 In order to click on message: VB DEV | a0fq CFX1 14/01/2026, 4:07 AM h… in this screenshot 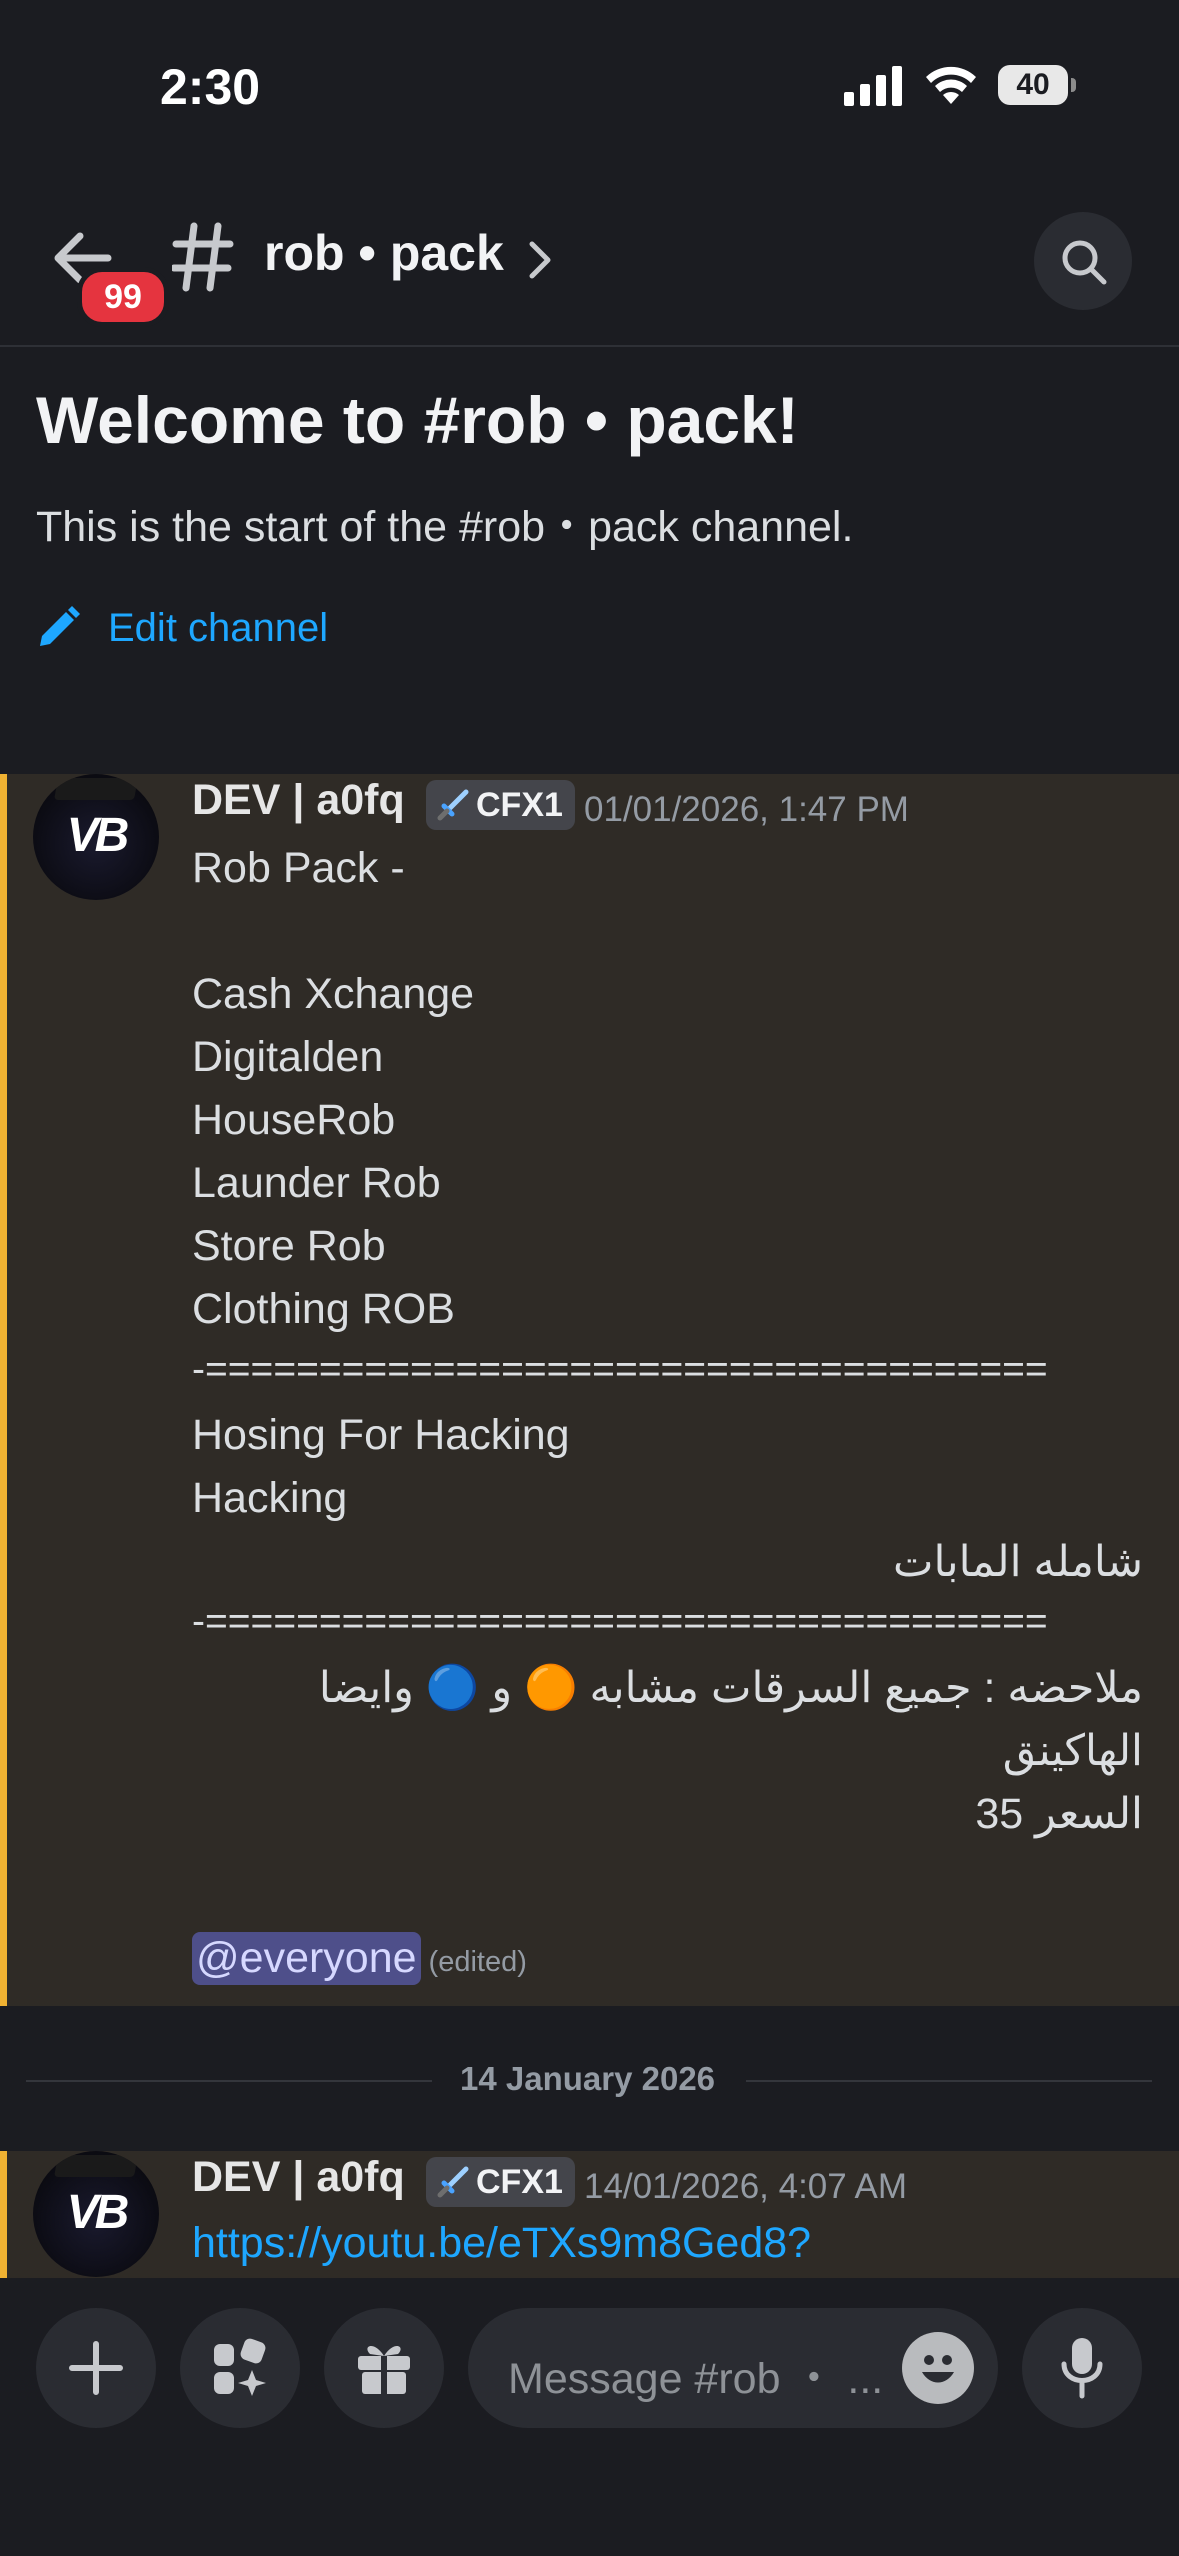, I will do `click(589, 2214)`.